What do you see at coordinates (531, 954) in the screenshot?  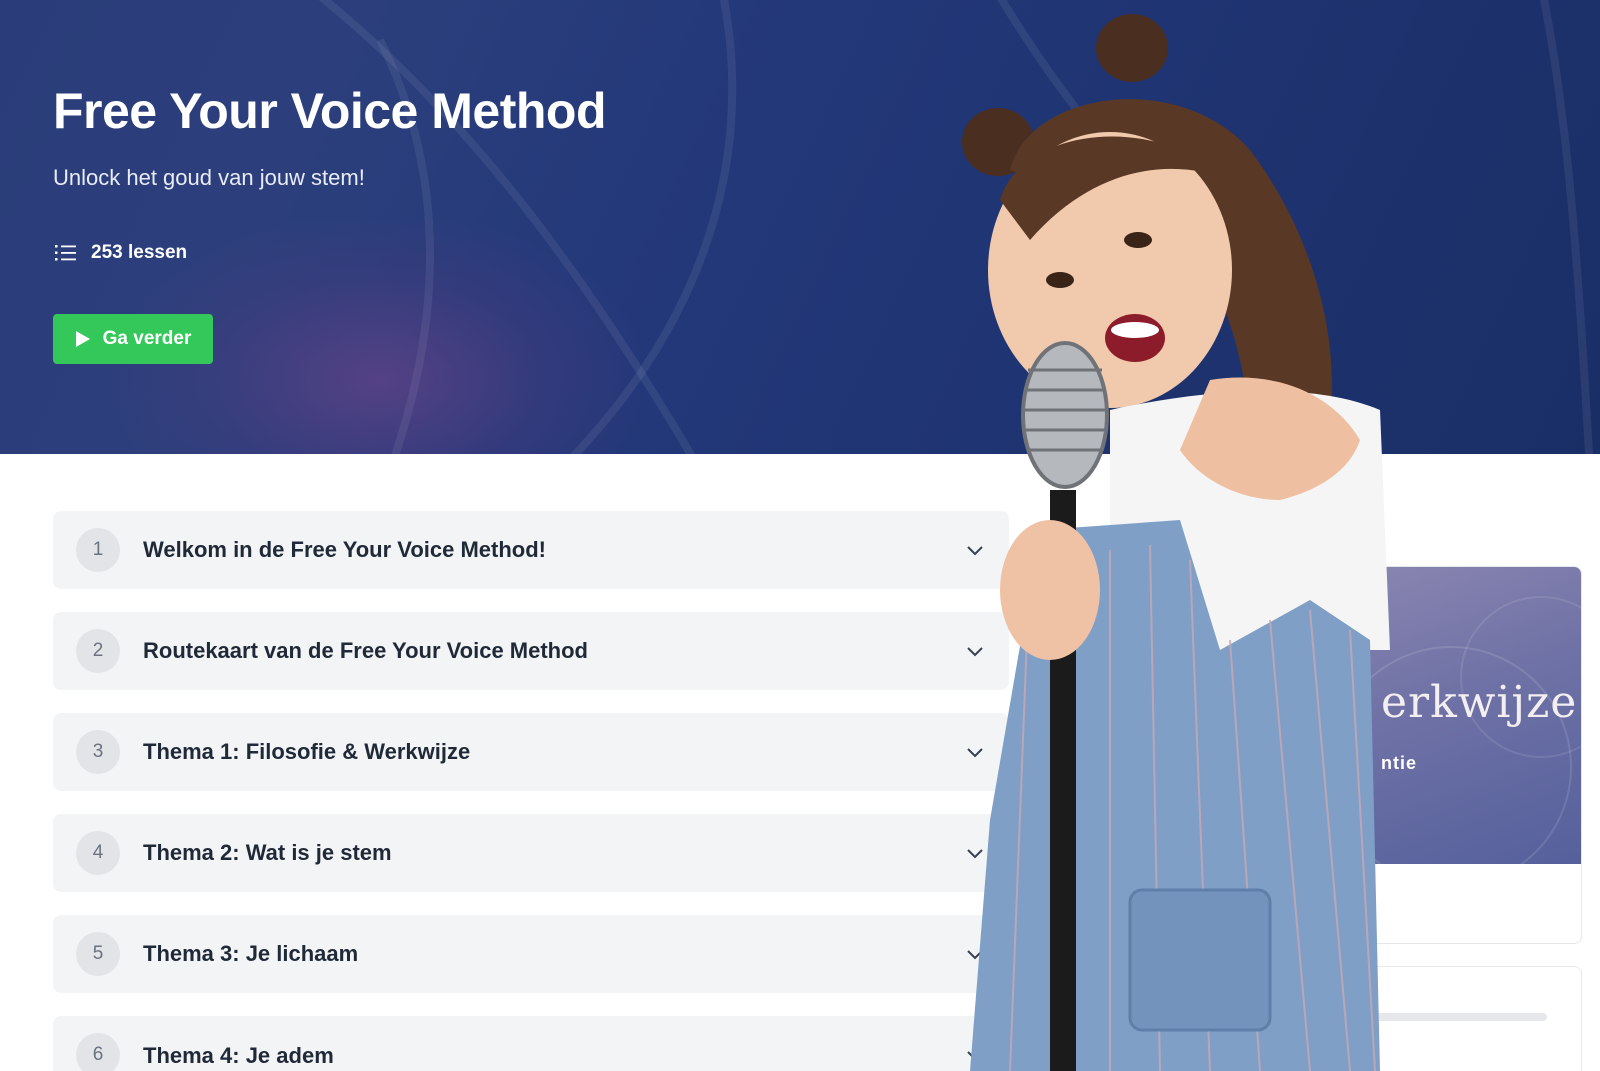 I see `module-item: 5 Thema 3: Je lichaam` at bounding box center [531, 954].